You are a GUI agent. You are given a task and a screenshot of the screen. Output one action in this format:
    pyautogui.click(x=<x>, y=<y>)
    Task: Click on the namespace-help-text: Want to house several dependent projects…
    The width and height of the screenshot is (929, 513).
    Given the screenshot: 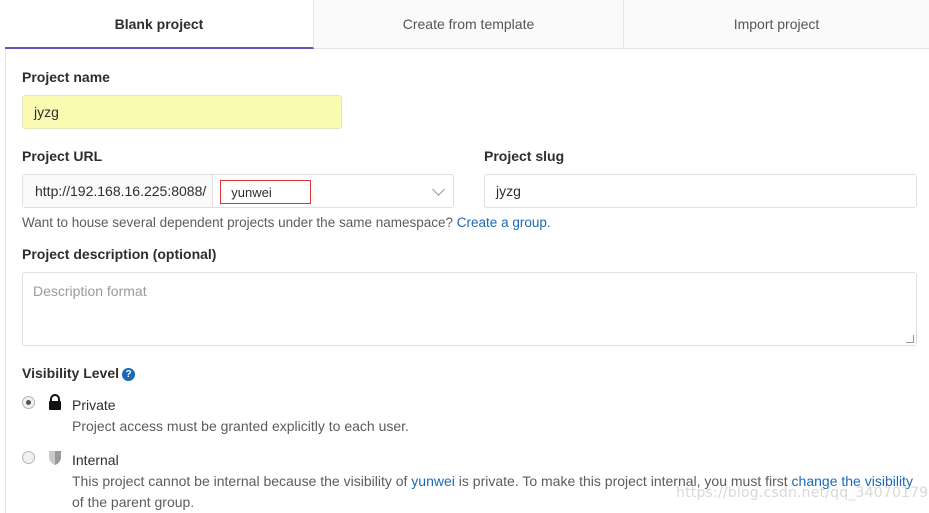 What is the action you would take?
    pyautogui.click(x=286, y=222)
    